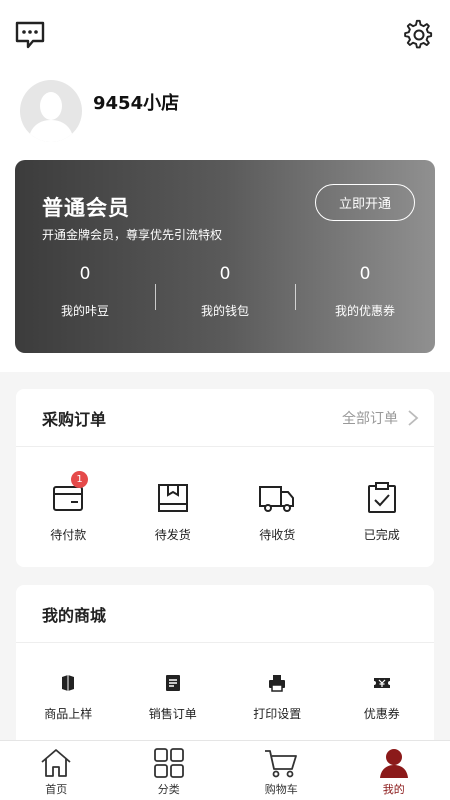 Image resolution: width=450 pixels, height=800 pixels. What do you see at coordinates (370, 418) in the screenshot?
I see `all-orders-label: 全部订单` at bounding box center [370, 418].